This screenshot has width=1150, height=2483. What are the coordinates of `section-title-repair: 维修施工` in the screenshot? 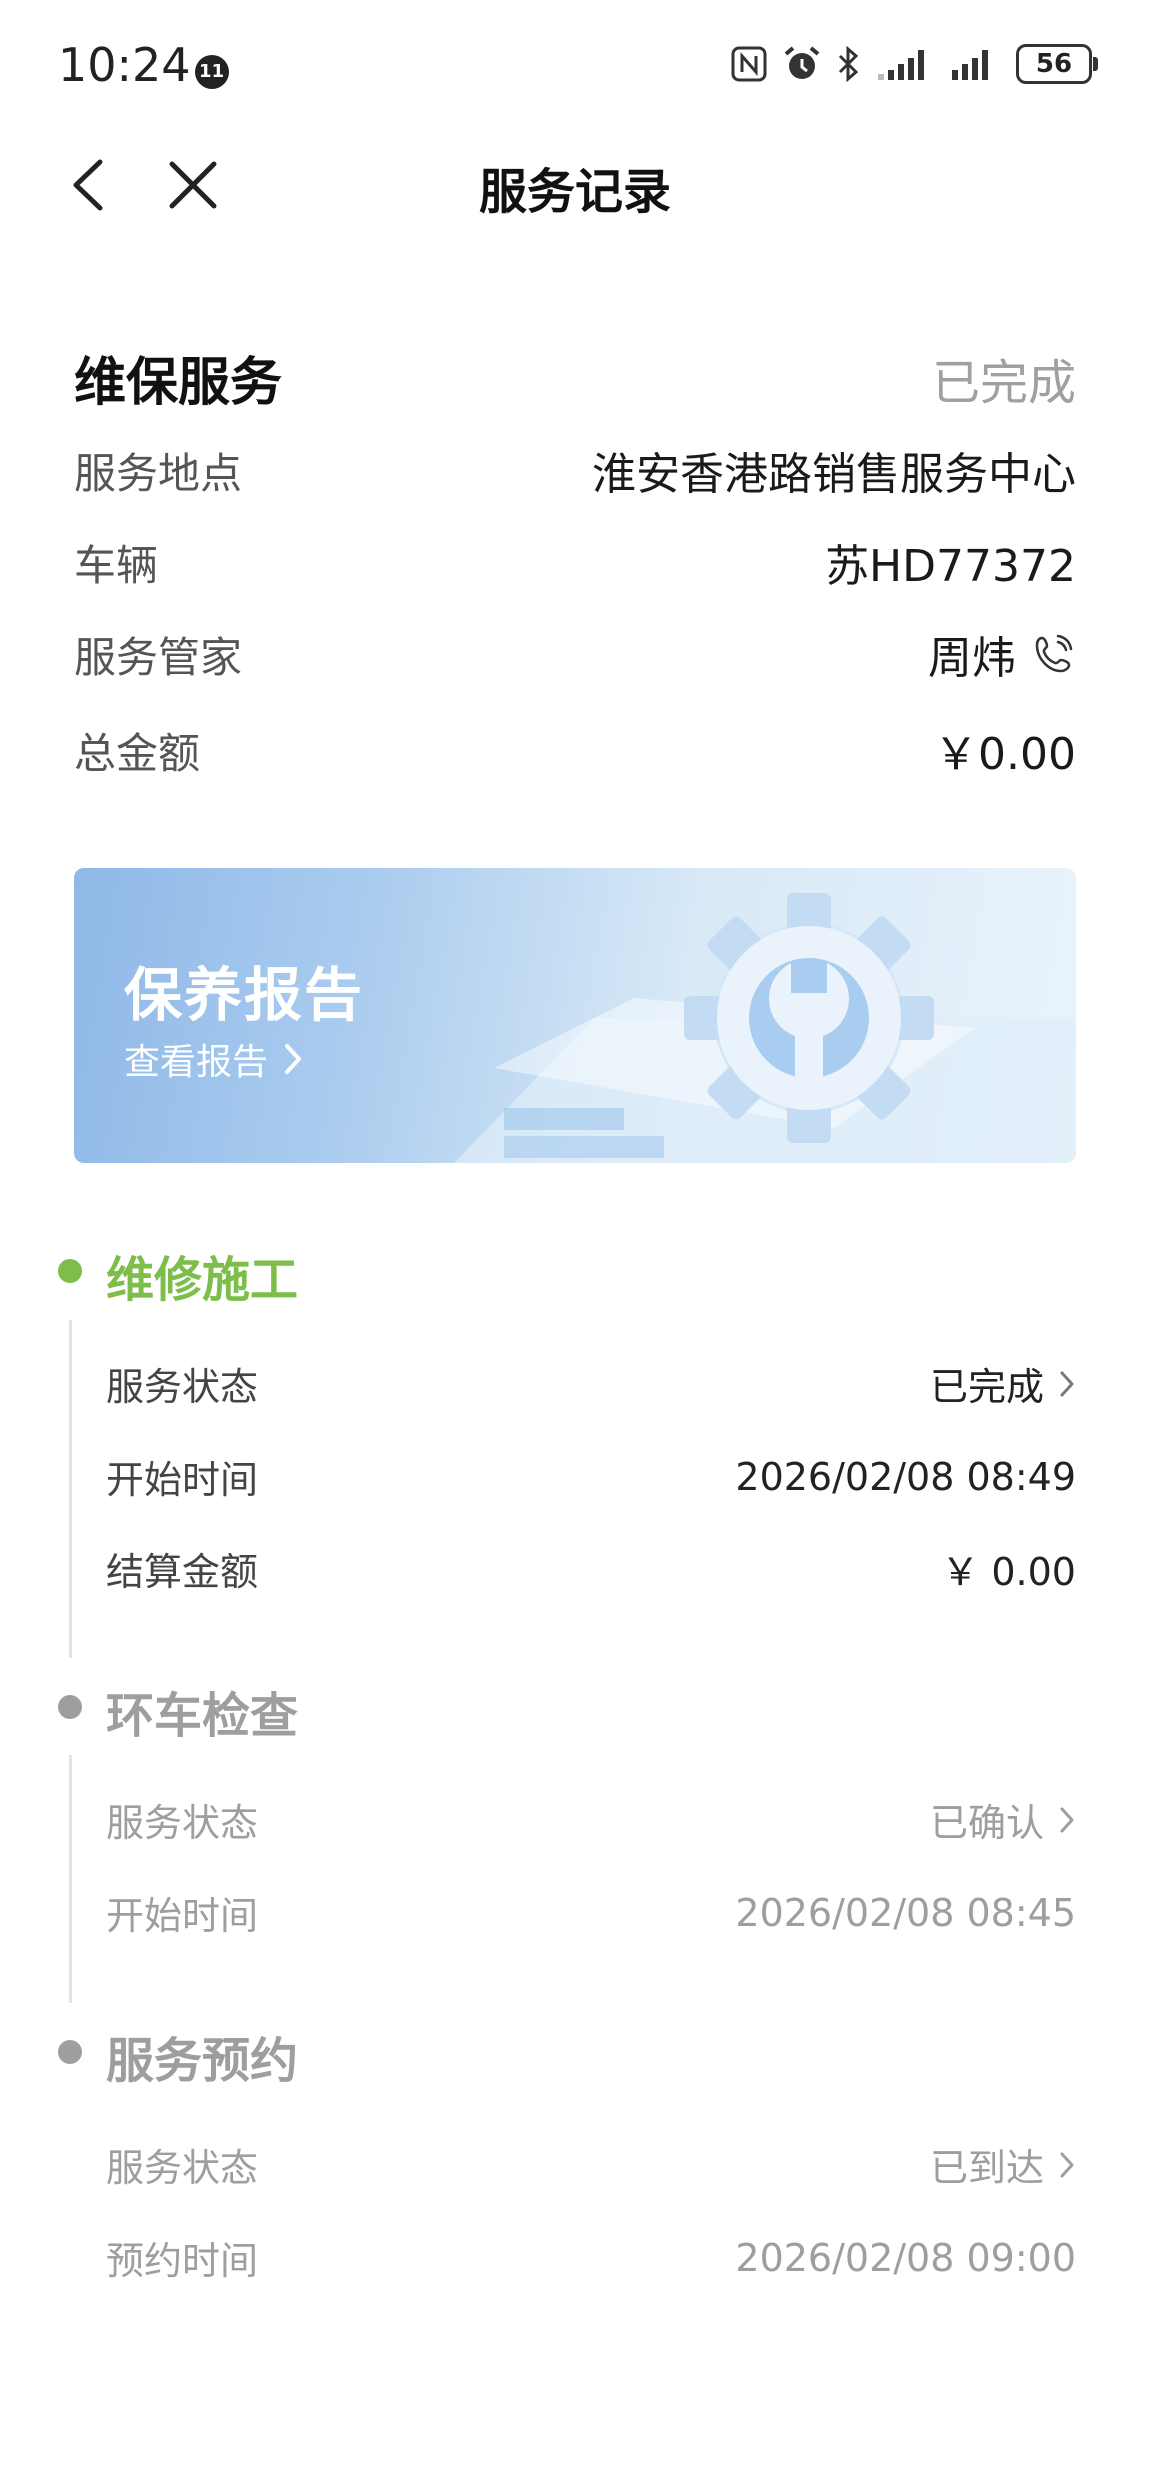 It's located at (202, 1280).